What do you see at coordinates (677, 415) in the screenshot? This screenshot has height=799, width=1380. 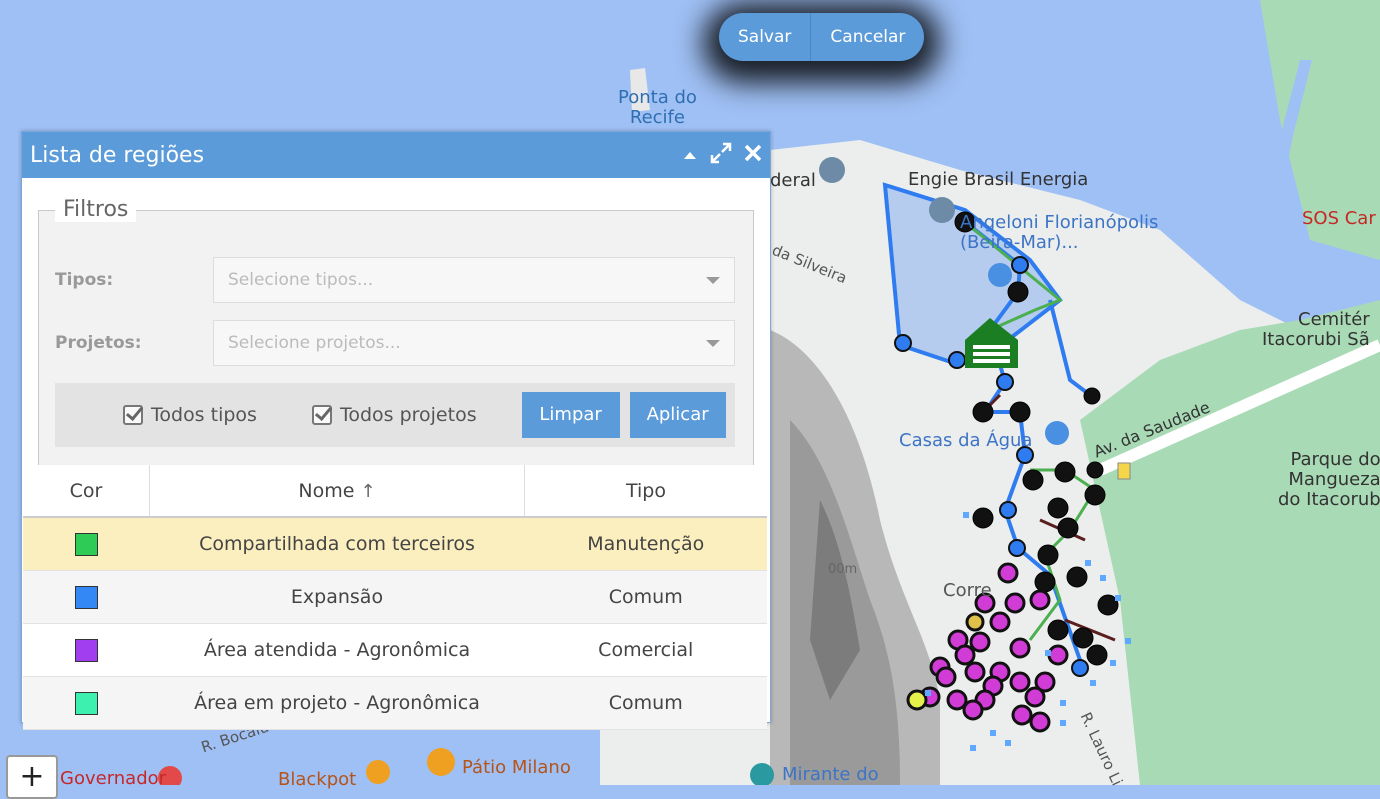 I see `apply-button: Aplicar` at bounding box center [677, 415].